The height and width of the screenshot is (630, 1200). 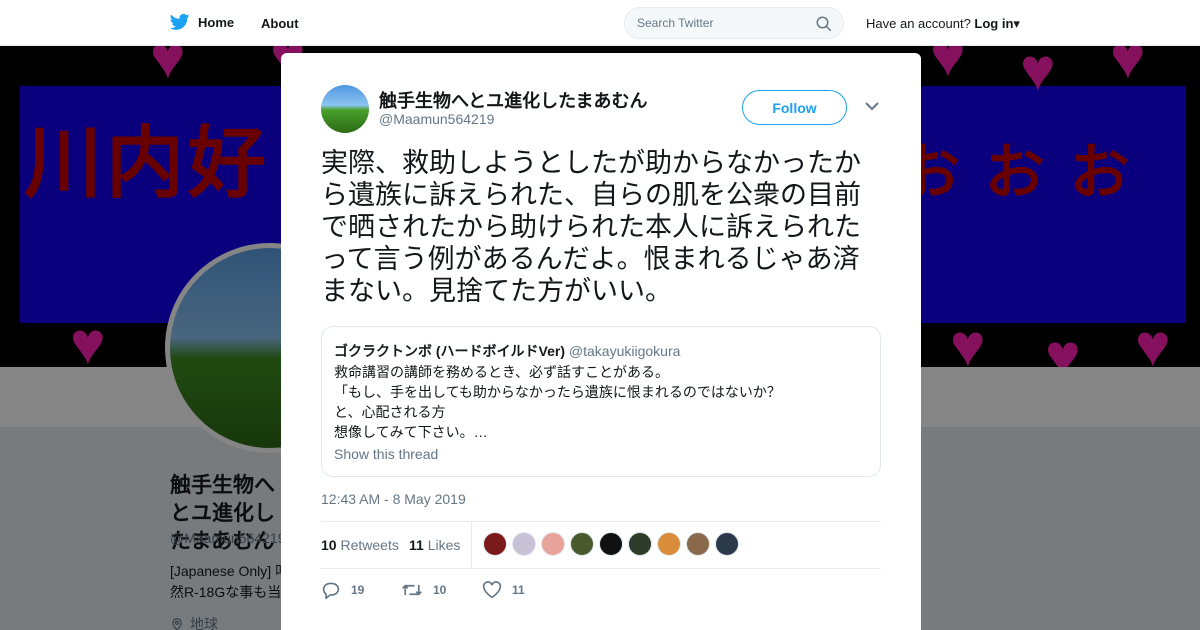 What do you see at coordinates (216, 22) in the screenshot?
I see `nav-home-label: Home` at bounding box center [216, 22].